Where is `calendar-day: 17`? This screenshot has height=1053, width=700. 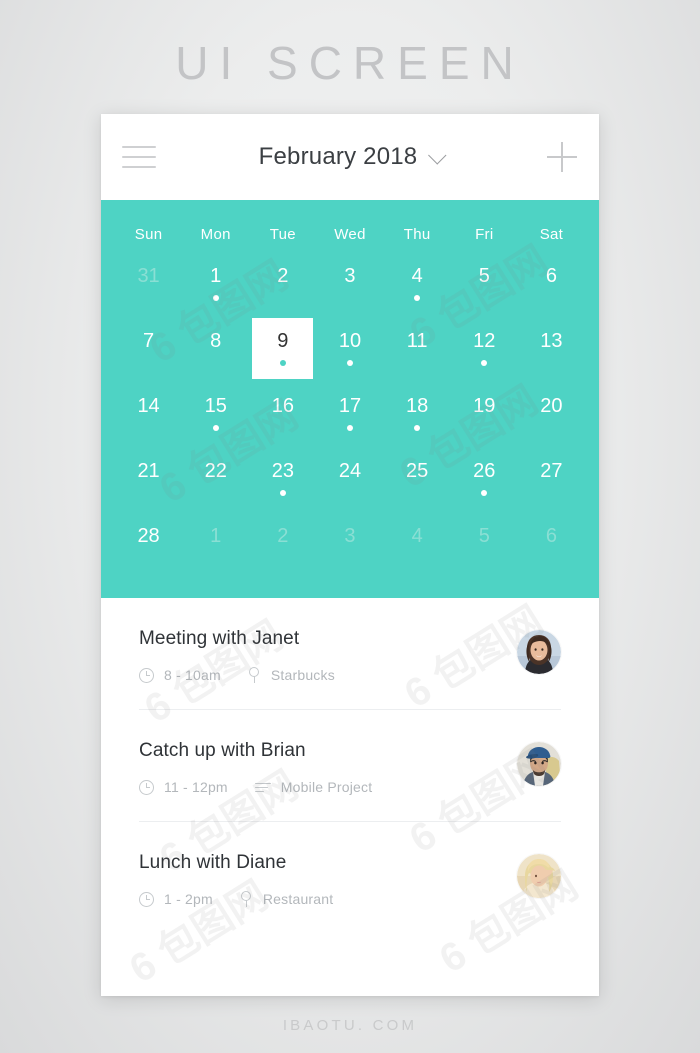
calendar-day: 17 is located at coordinates (349, 413).